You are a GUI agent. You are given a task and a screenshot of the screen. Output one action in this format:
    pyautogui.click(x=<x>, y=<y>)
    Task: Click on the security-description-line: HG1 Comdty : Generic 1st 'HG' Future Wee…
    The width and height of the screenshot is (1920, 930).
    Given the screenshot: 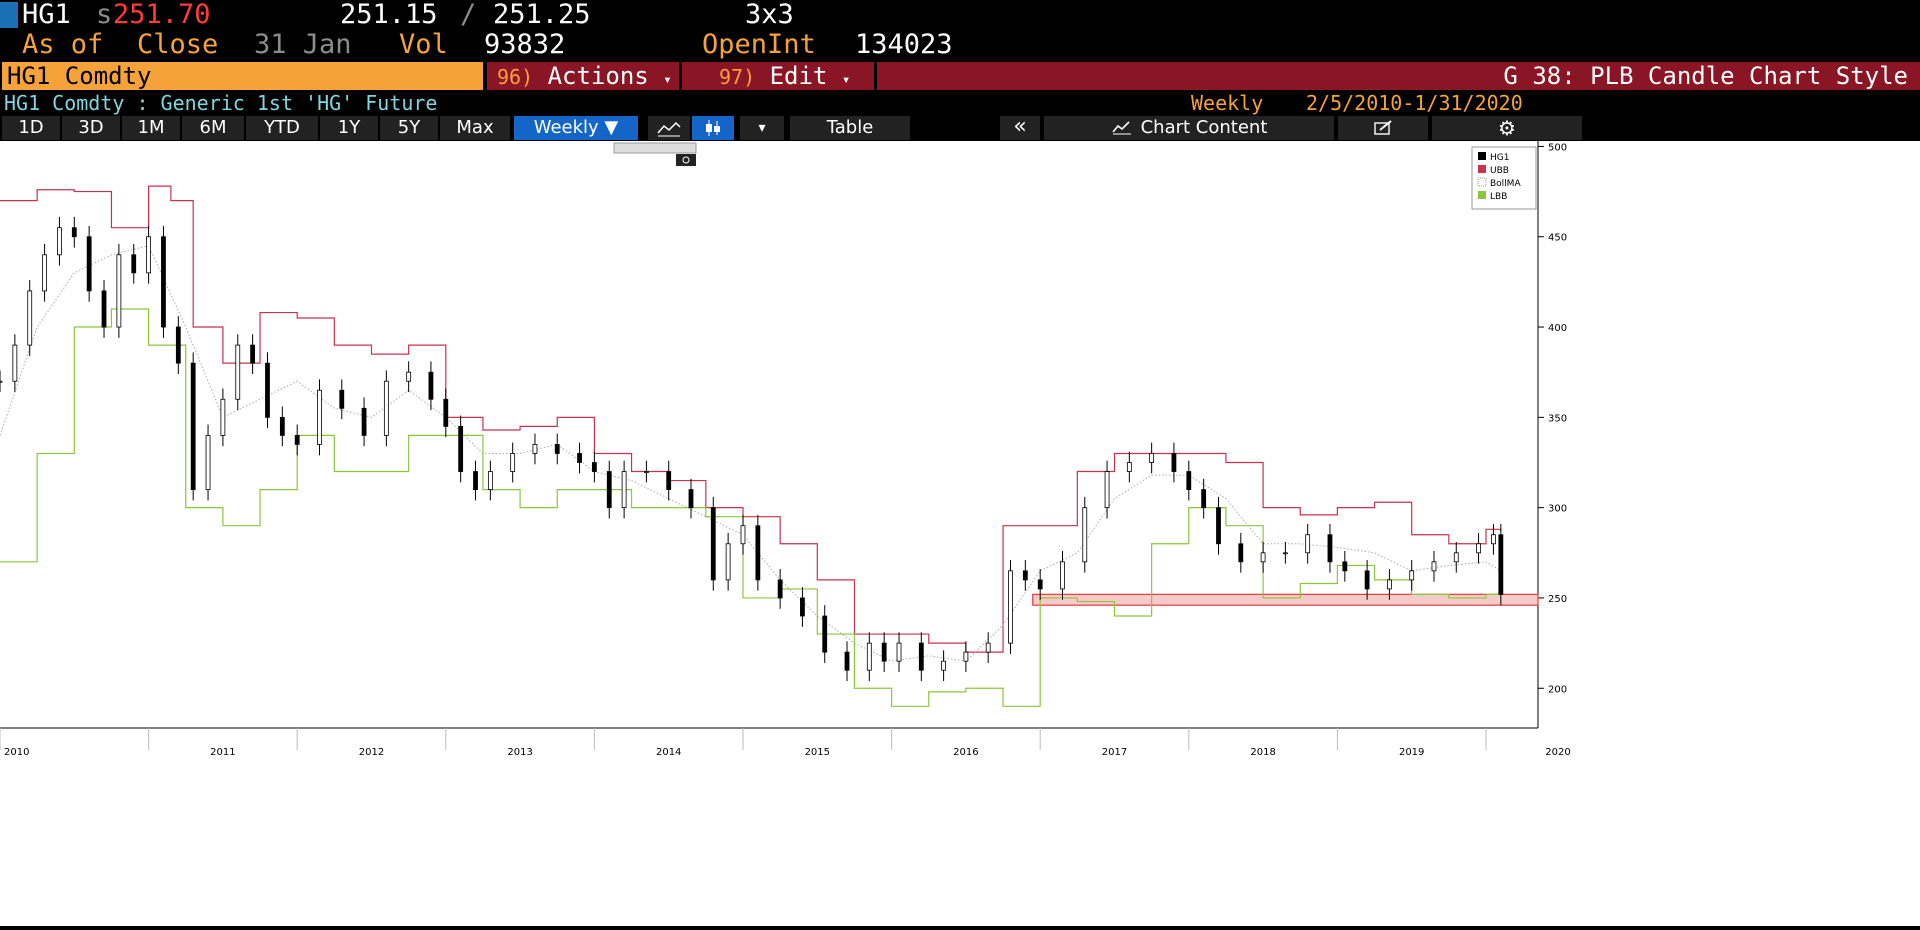 What is the action you would take?
    pyautogui.click(x=960, y=103)
    